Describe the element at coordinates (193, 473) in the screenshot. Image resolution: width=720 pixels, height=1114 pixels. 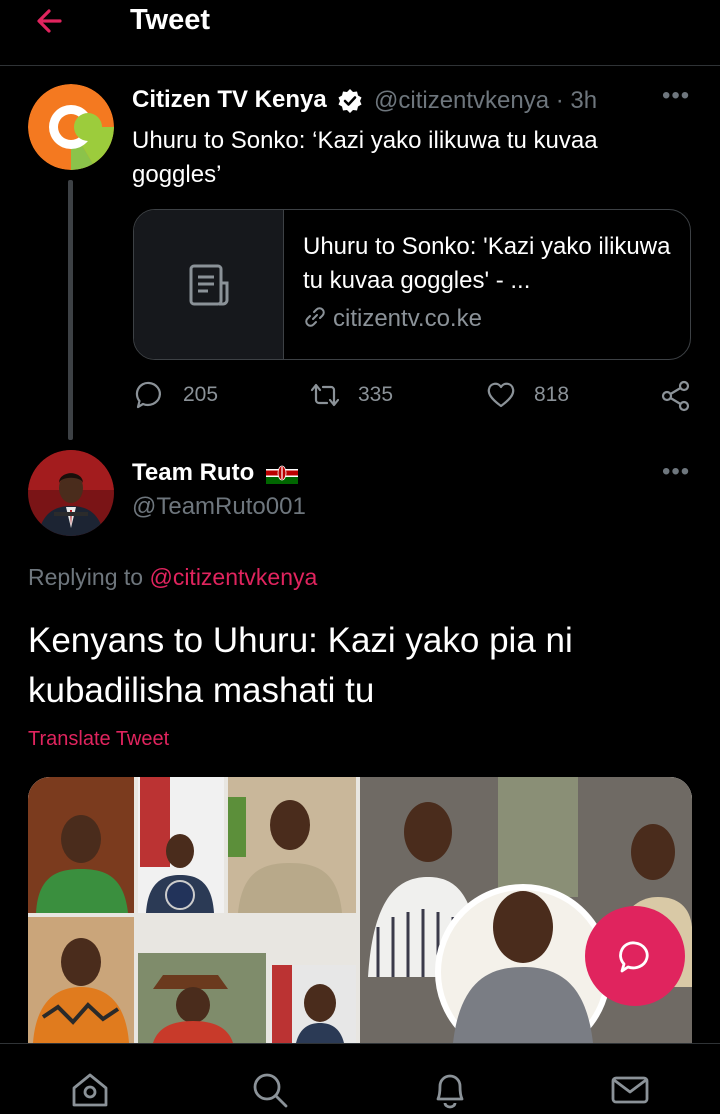
I see `reply-author-name: Team Ruto` at that location.